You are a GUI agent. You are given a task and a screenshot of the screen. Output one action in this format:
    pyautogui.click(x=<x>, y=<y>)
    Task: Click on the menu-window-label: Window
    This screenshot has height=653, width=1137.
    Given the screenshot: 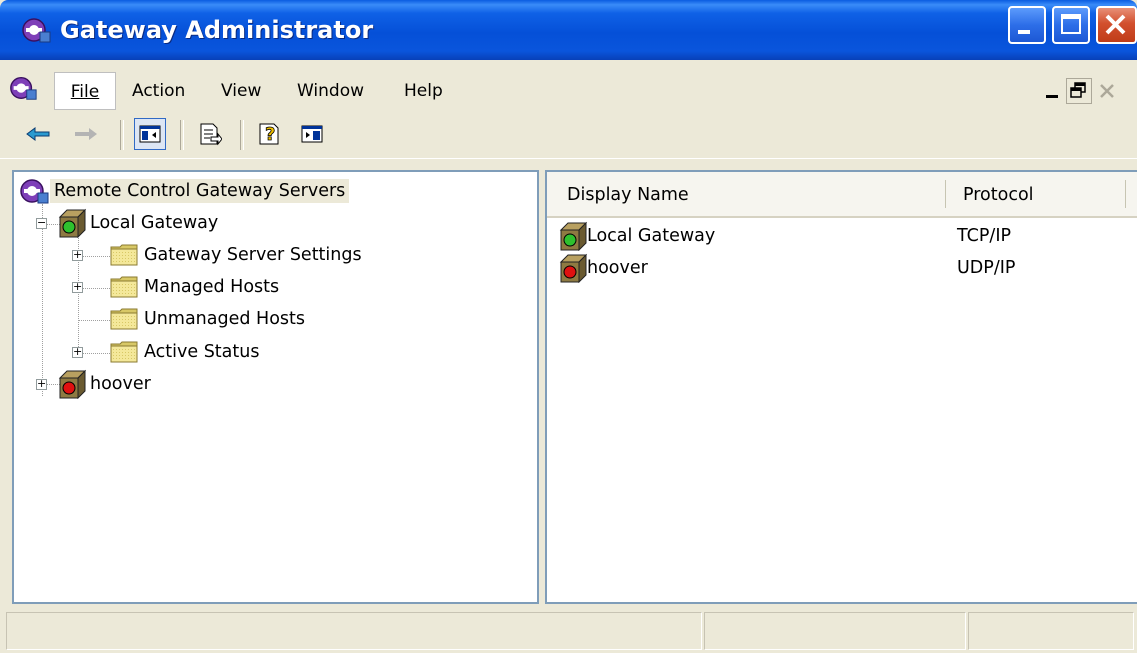 What is the action you would take?
    pyautogui.click(x=331, y=91)
    